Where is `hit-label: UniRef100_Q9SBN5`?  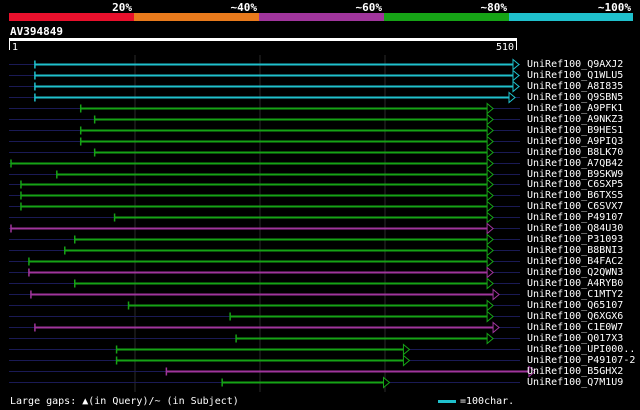 hit-label: UniRef100_Q9SBN5 is located at coordinates (575, 97).